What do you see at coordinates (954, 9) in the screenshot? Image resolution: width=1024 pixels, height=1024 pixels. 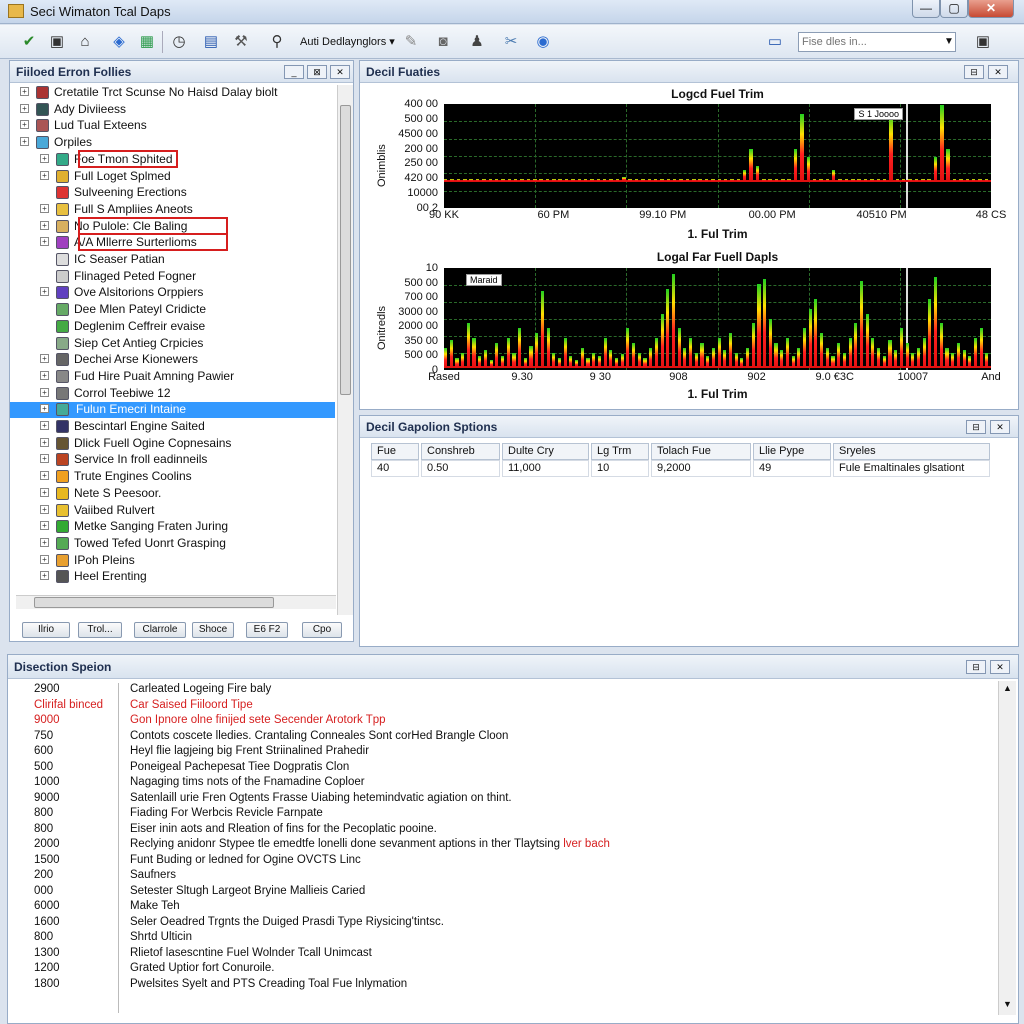 I see `maximize-button: ▢` at bounding box center [954, 9].